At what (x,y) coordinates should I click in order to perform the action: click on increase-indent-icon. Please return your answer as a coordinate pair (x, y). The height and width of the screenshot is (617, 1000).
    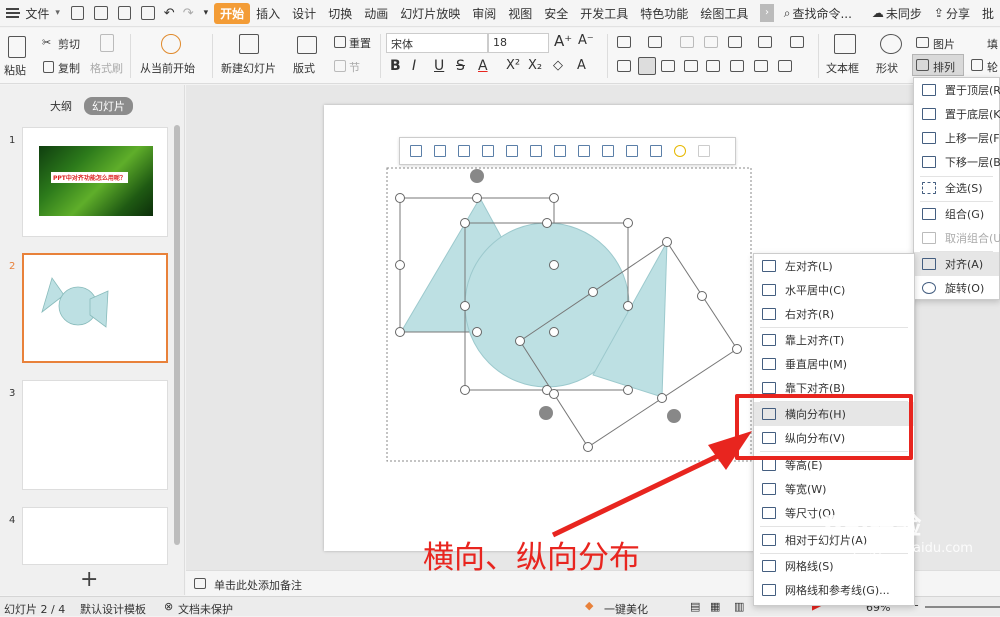
    Looking at the image, I should click on (711, 42).